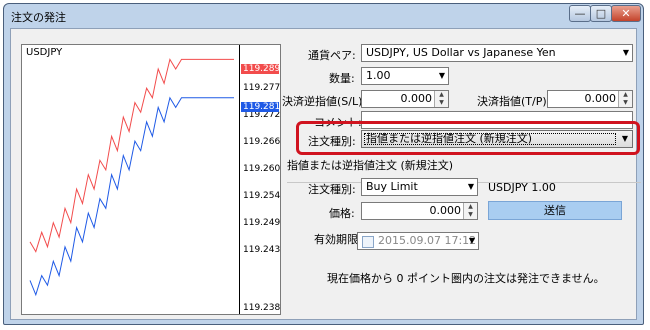  Describe the element at coordinates (262, 142) in the screenshot. I see `y-tick: 119.266` at that location.